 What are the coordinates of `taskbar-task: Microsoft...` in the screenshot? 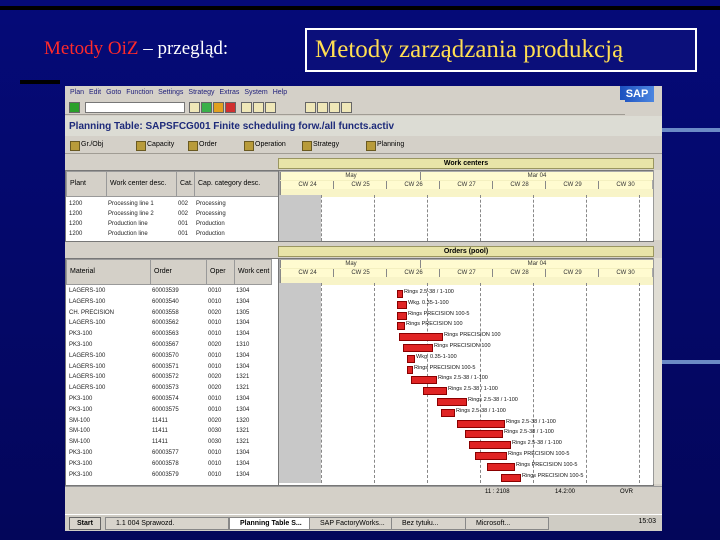 It's located at (507, 523).